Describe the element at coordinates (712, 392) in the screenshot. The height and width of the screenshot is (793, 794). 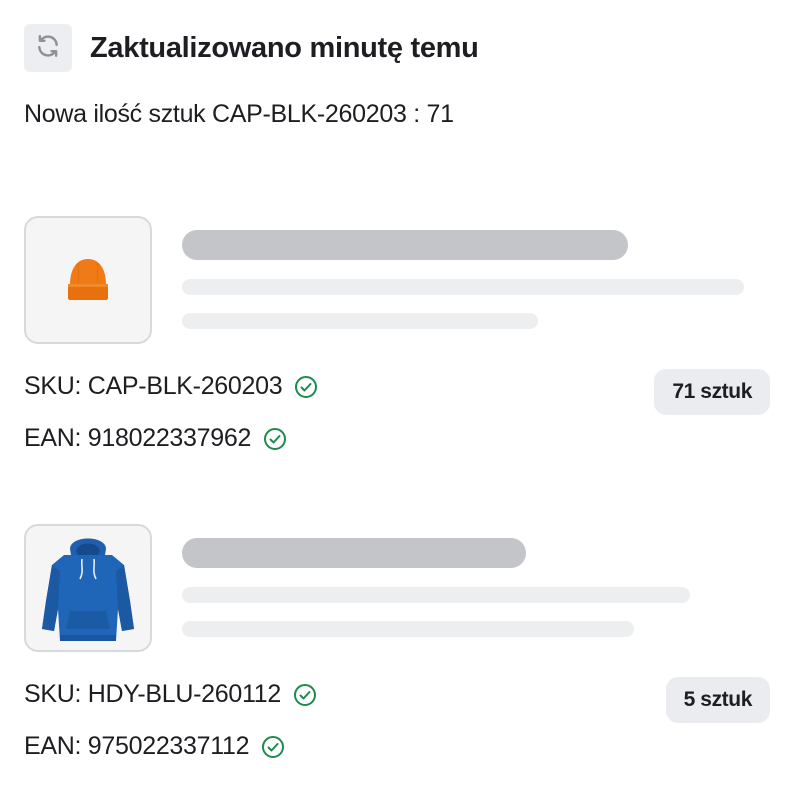
I see `quantity-badge: 71 sztuk` at that location.